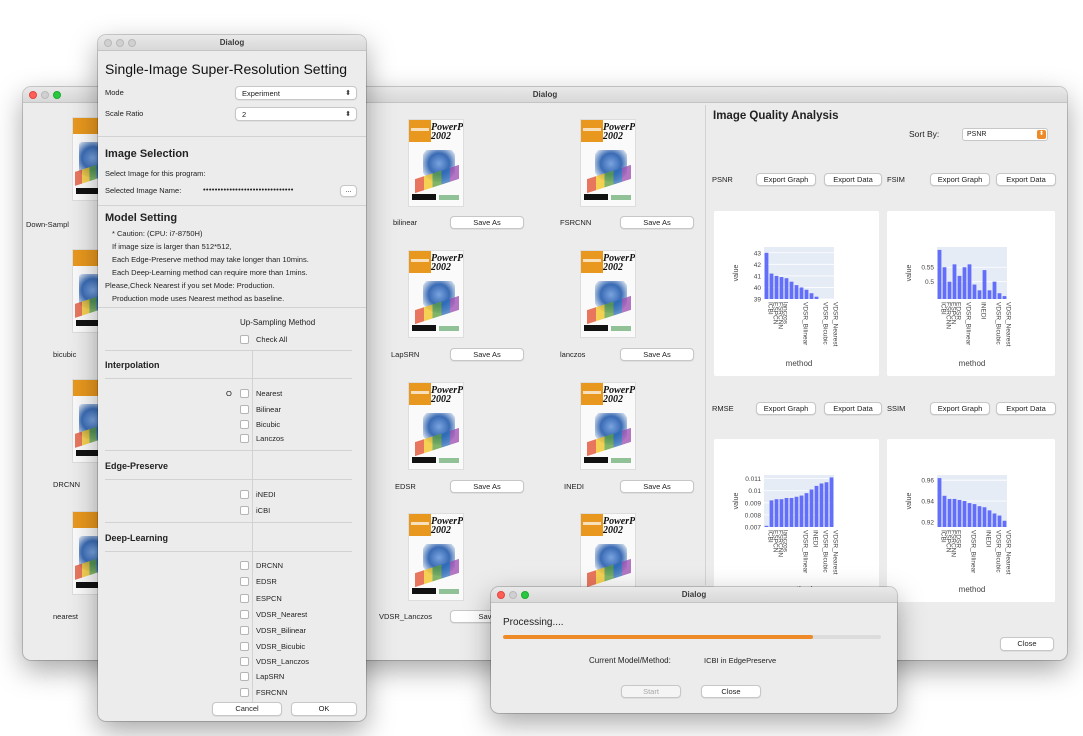 This screenshot has width=1083, height=736. What do you see at coordinates (244, 393) in the screenshot?
I see `nearest-checkbox` at bounding box center [244, 393].